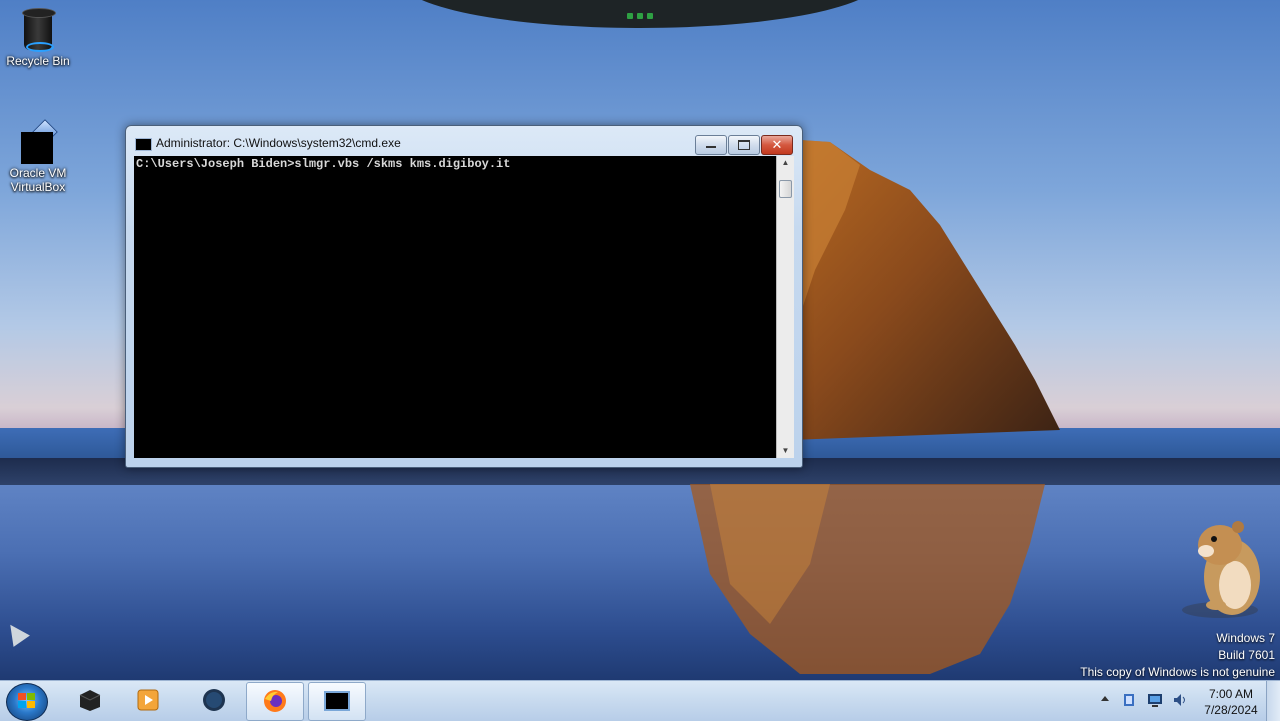  I want to click on windows-logo-icon, so click(27, 701).